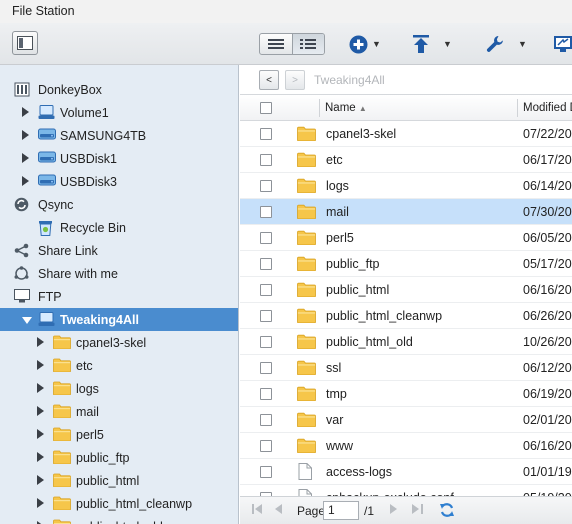  What do you see at coordinates (341, 510) in the screenshot?
I see `page-number-input: 1` at bounding box center [341, 510].